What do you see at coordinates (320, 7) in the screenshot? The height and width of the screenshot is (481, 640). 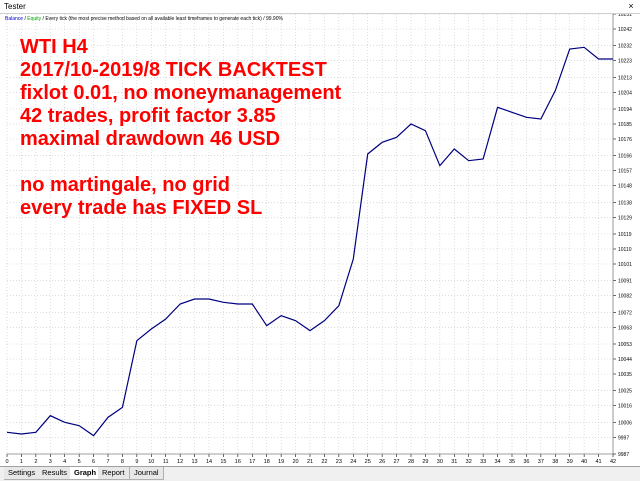 I see `window-titlebar: Tester ×` at bounding box center [320, 7].